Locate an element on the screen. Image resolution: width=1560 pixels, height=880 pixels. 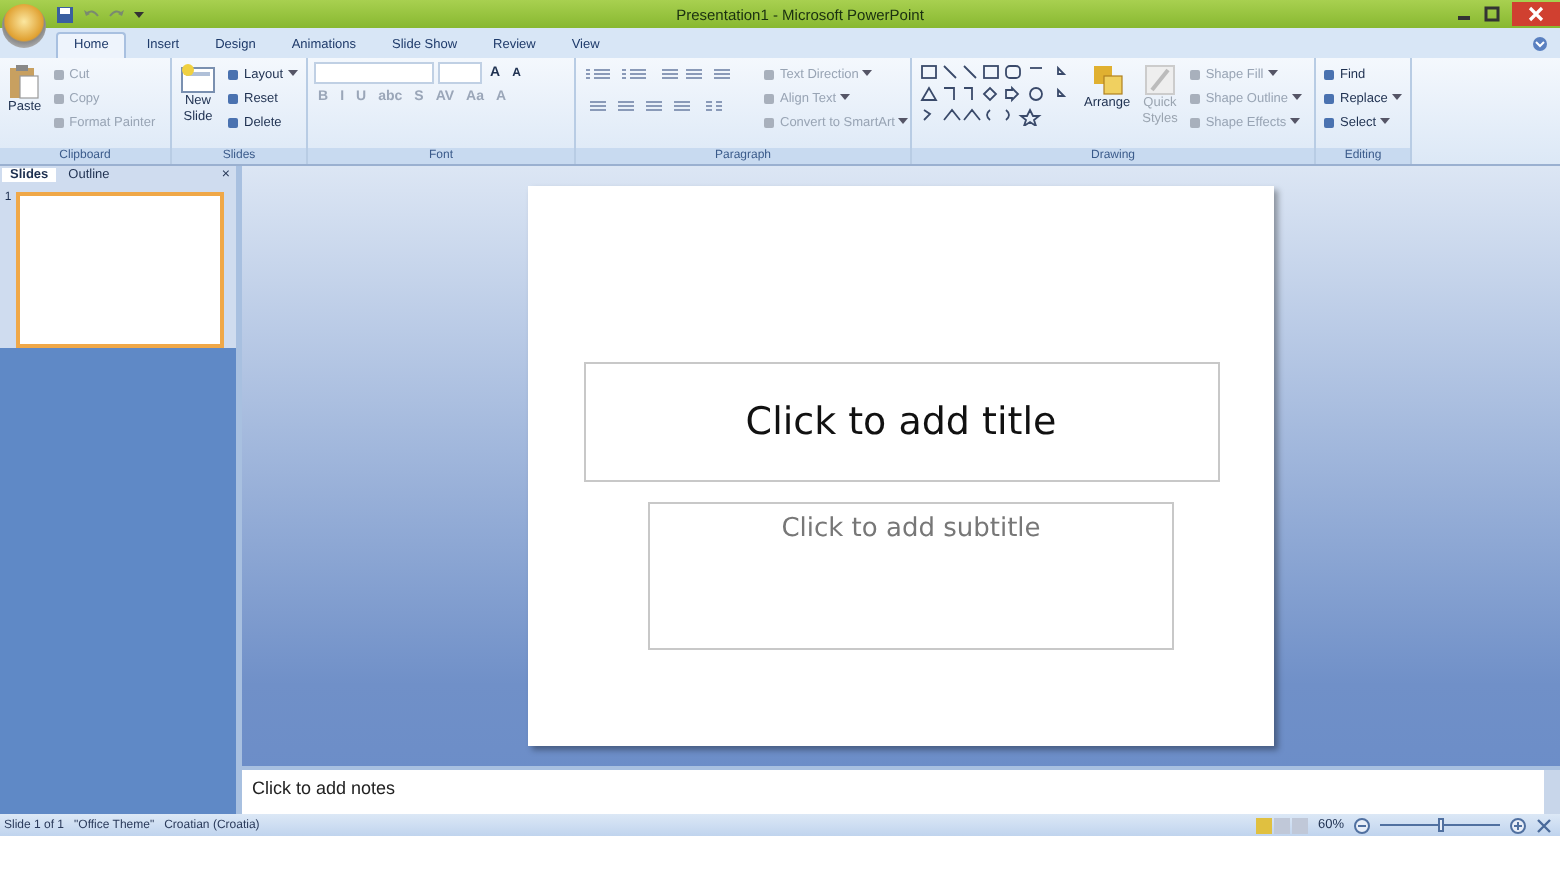
dropdown-icon is located at coordinates (139, 14).